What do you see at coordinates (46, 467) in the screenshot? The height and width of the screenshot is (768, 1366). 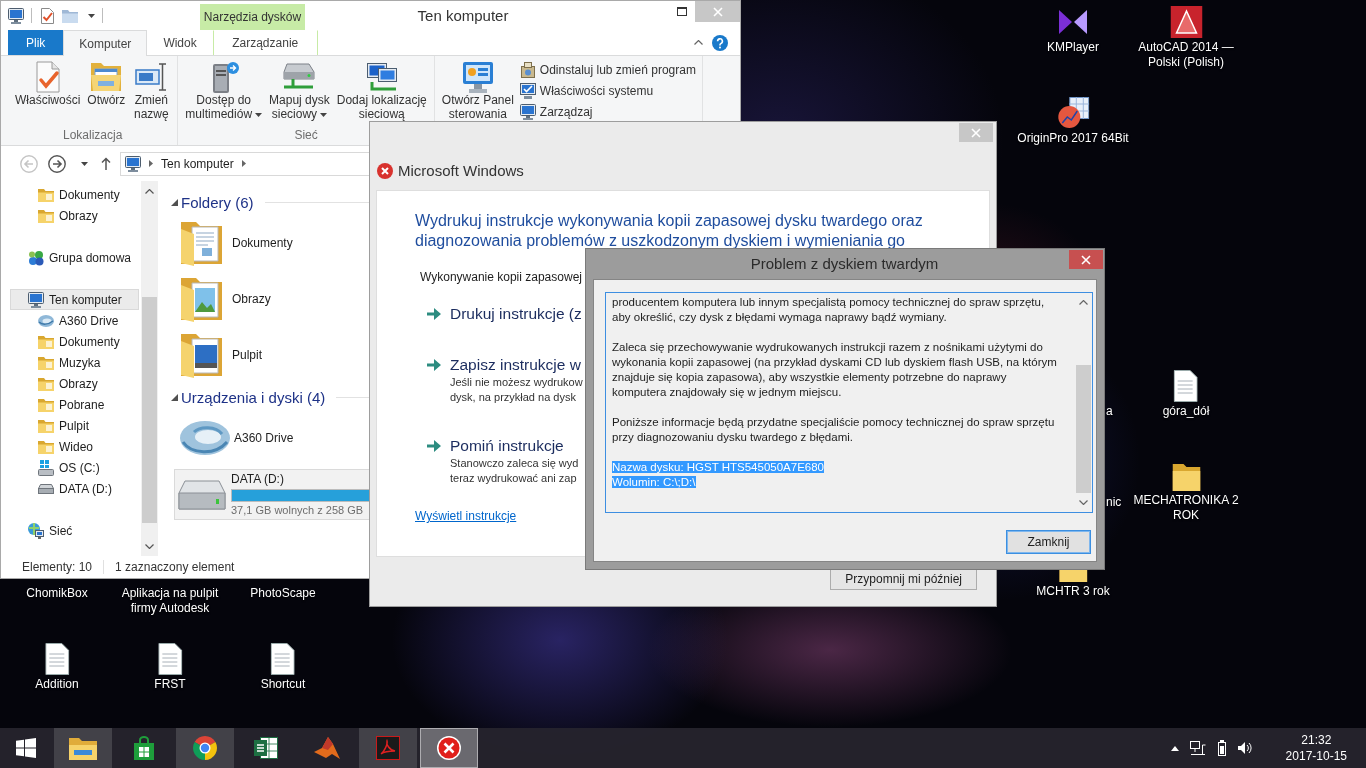 I see `windows-drive-icon` at bounding box center [46, 467].